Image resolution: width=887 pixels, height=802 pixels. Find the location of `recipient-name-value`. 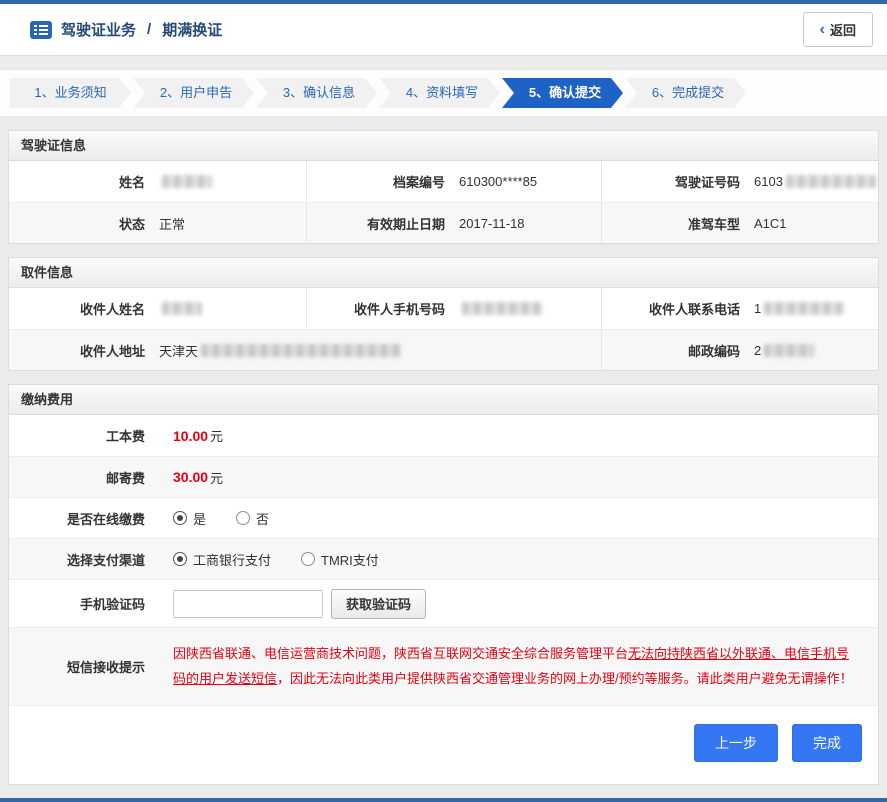

recipient-name-value is located at coordinates (233, 308).